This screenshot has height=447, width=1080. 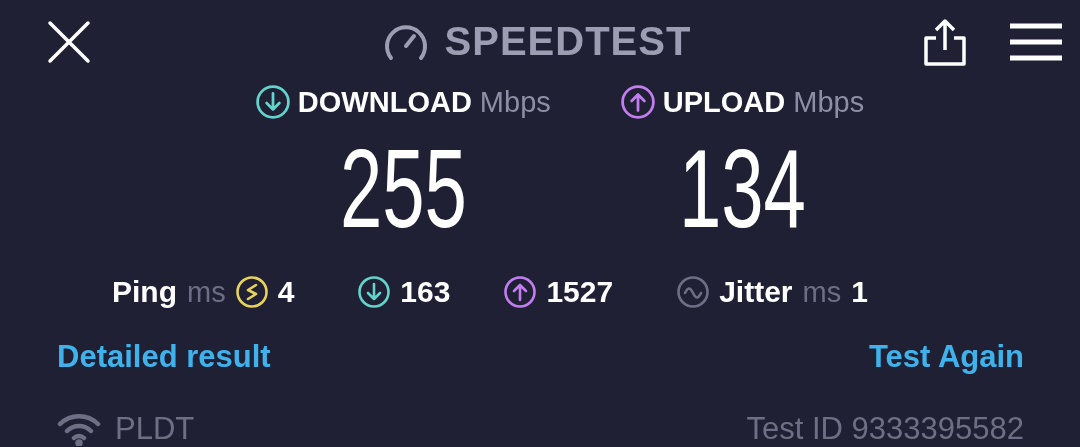 I want to click on stat-label: Jitter, so click(x=756, y=292).